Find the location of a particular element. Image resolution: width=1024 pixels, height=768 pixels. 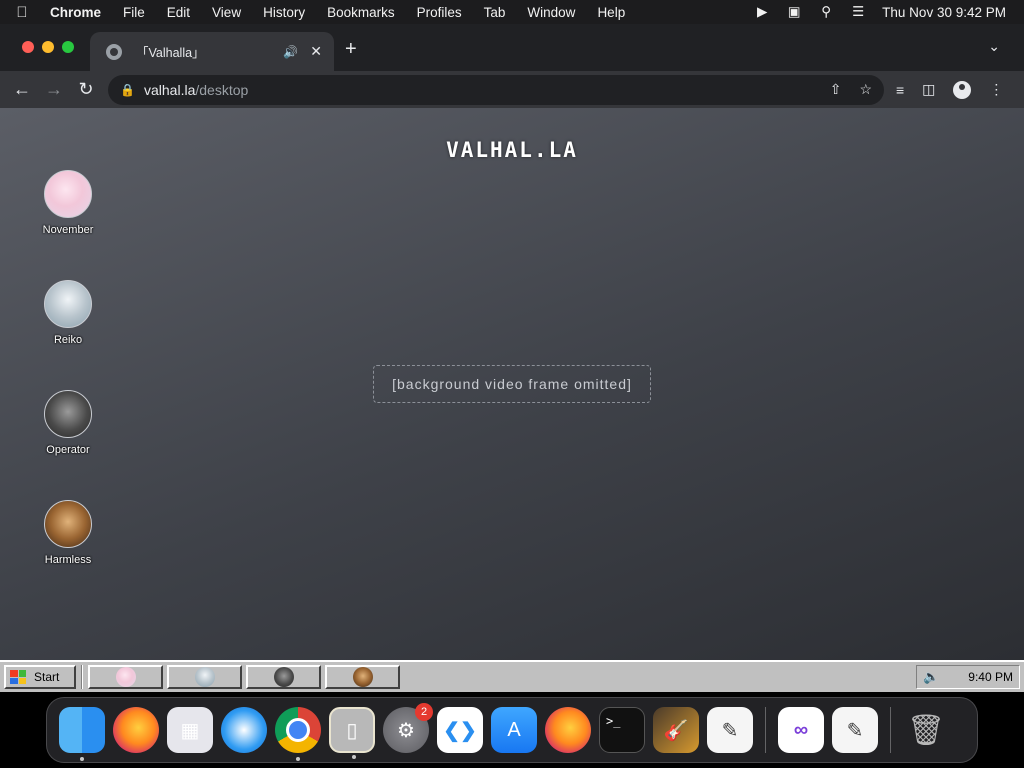

desktop-icon-operator: Operator is located at coordinates (68, 423).